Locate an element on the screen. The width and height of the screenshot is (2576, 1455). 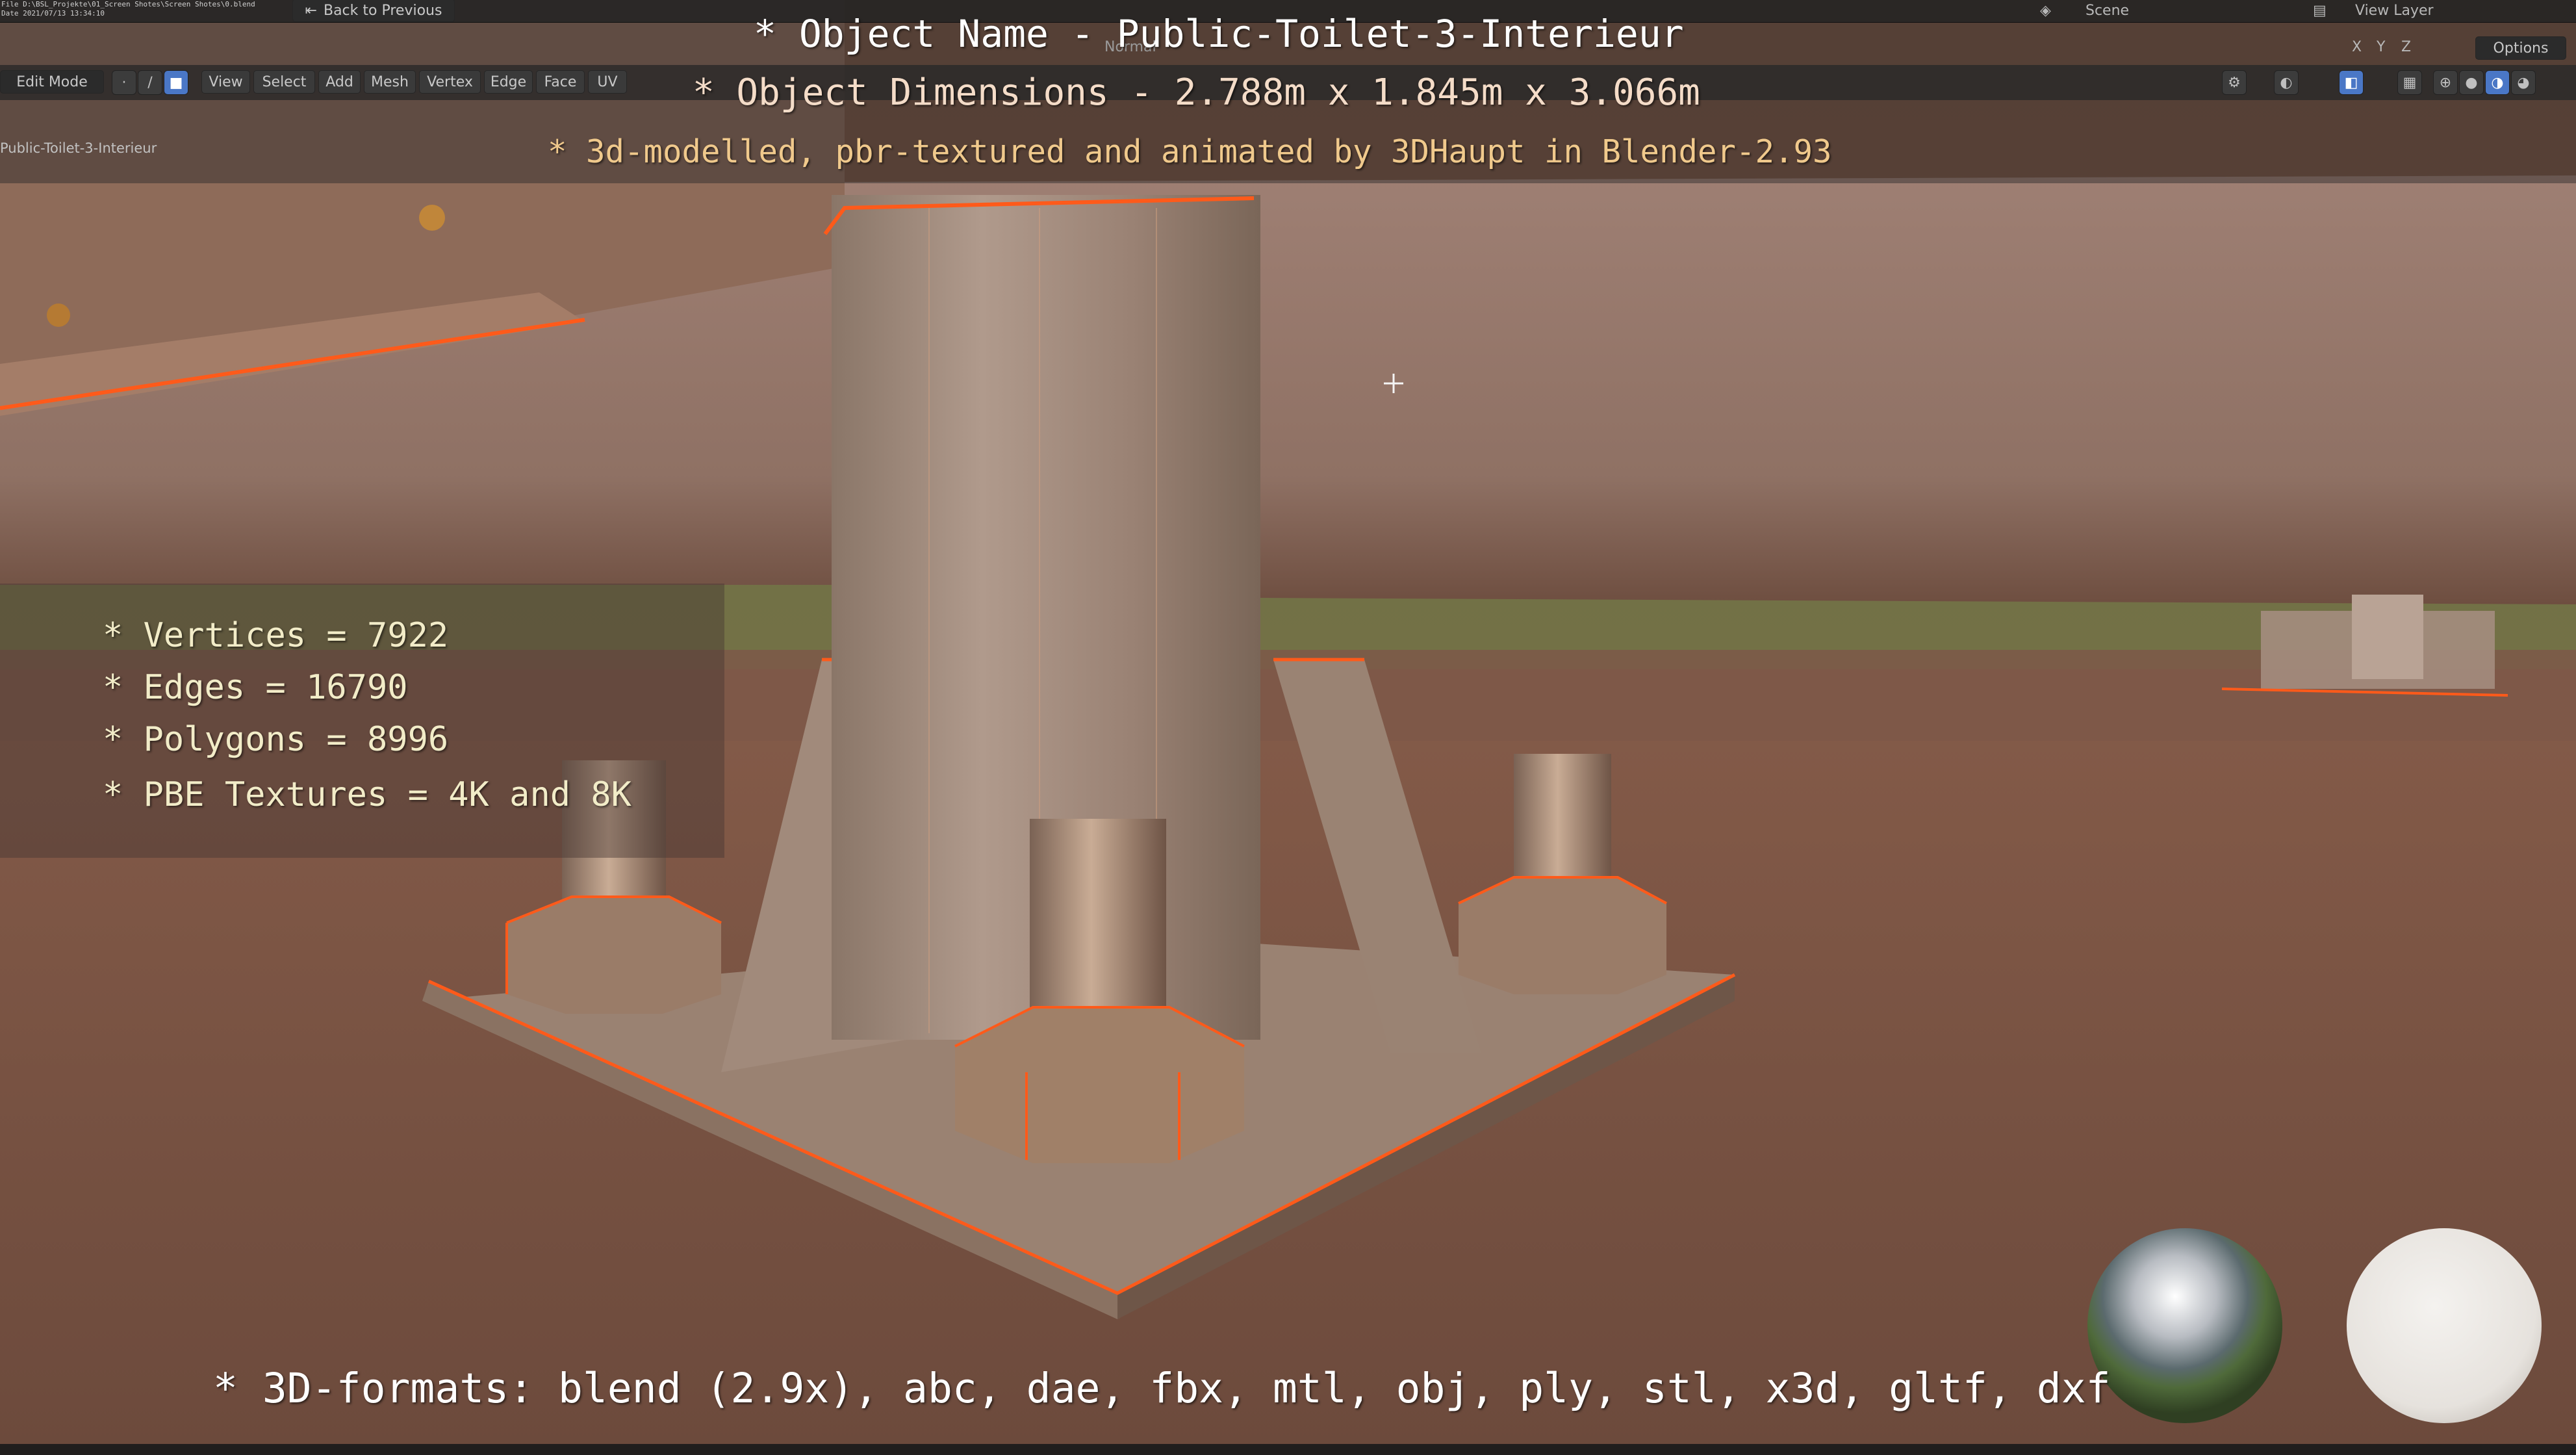
render-info-line-2: Date 2021/07/13 13:34:10 is located at coordinates (53, 14).